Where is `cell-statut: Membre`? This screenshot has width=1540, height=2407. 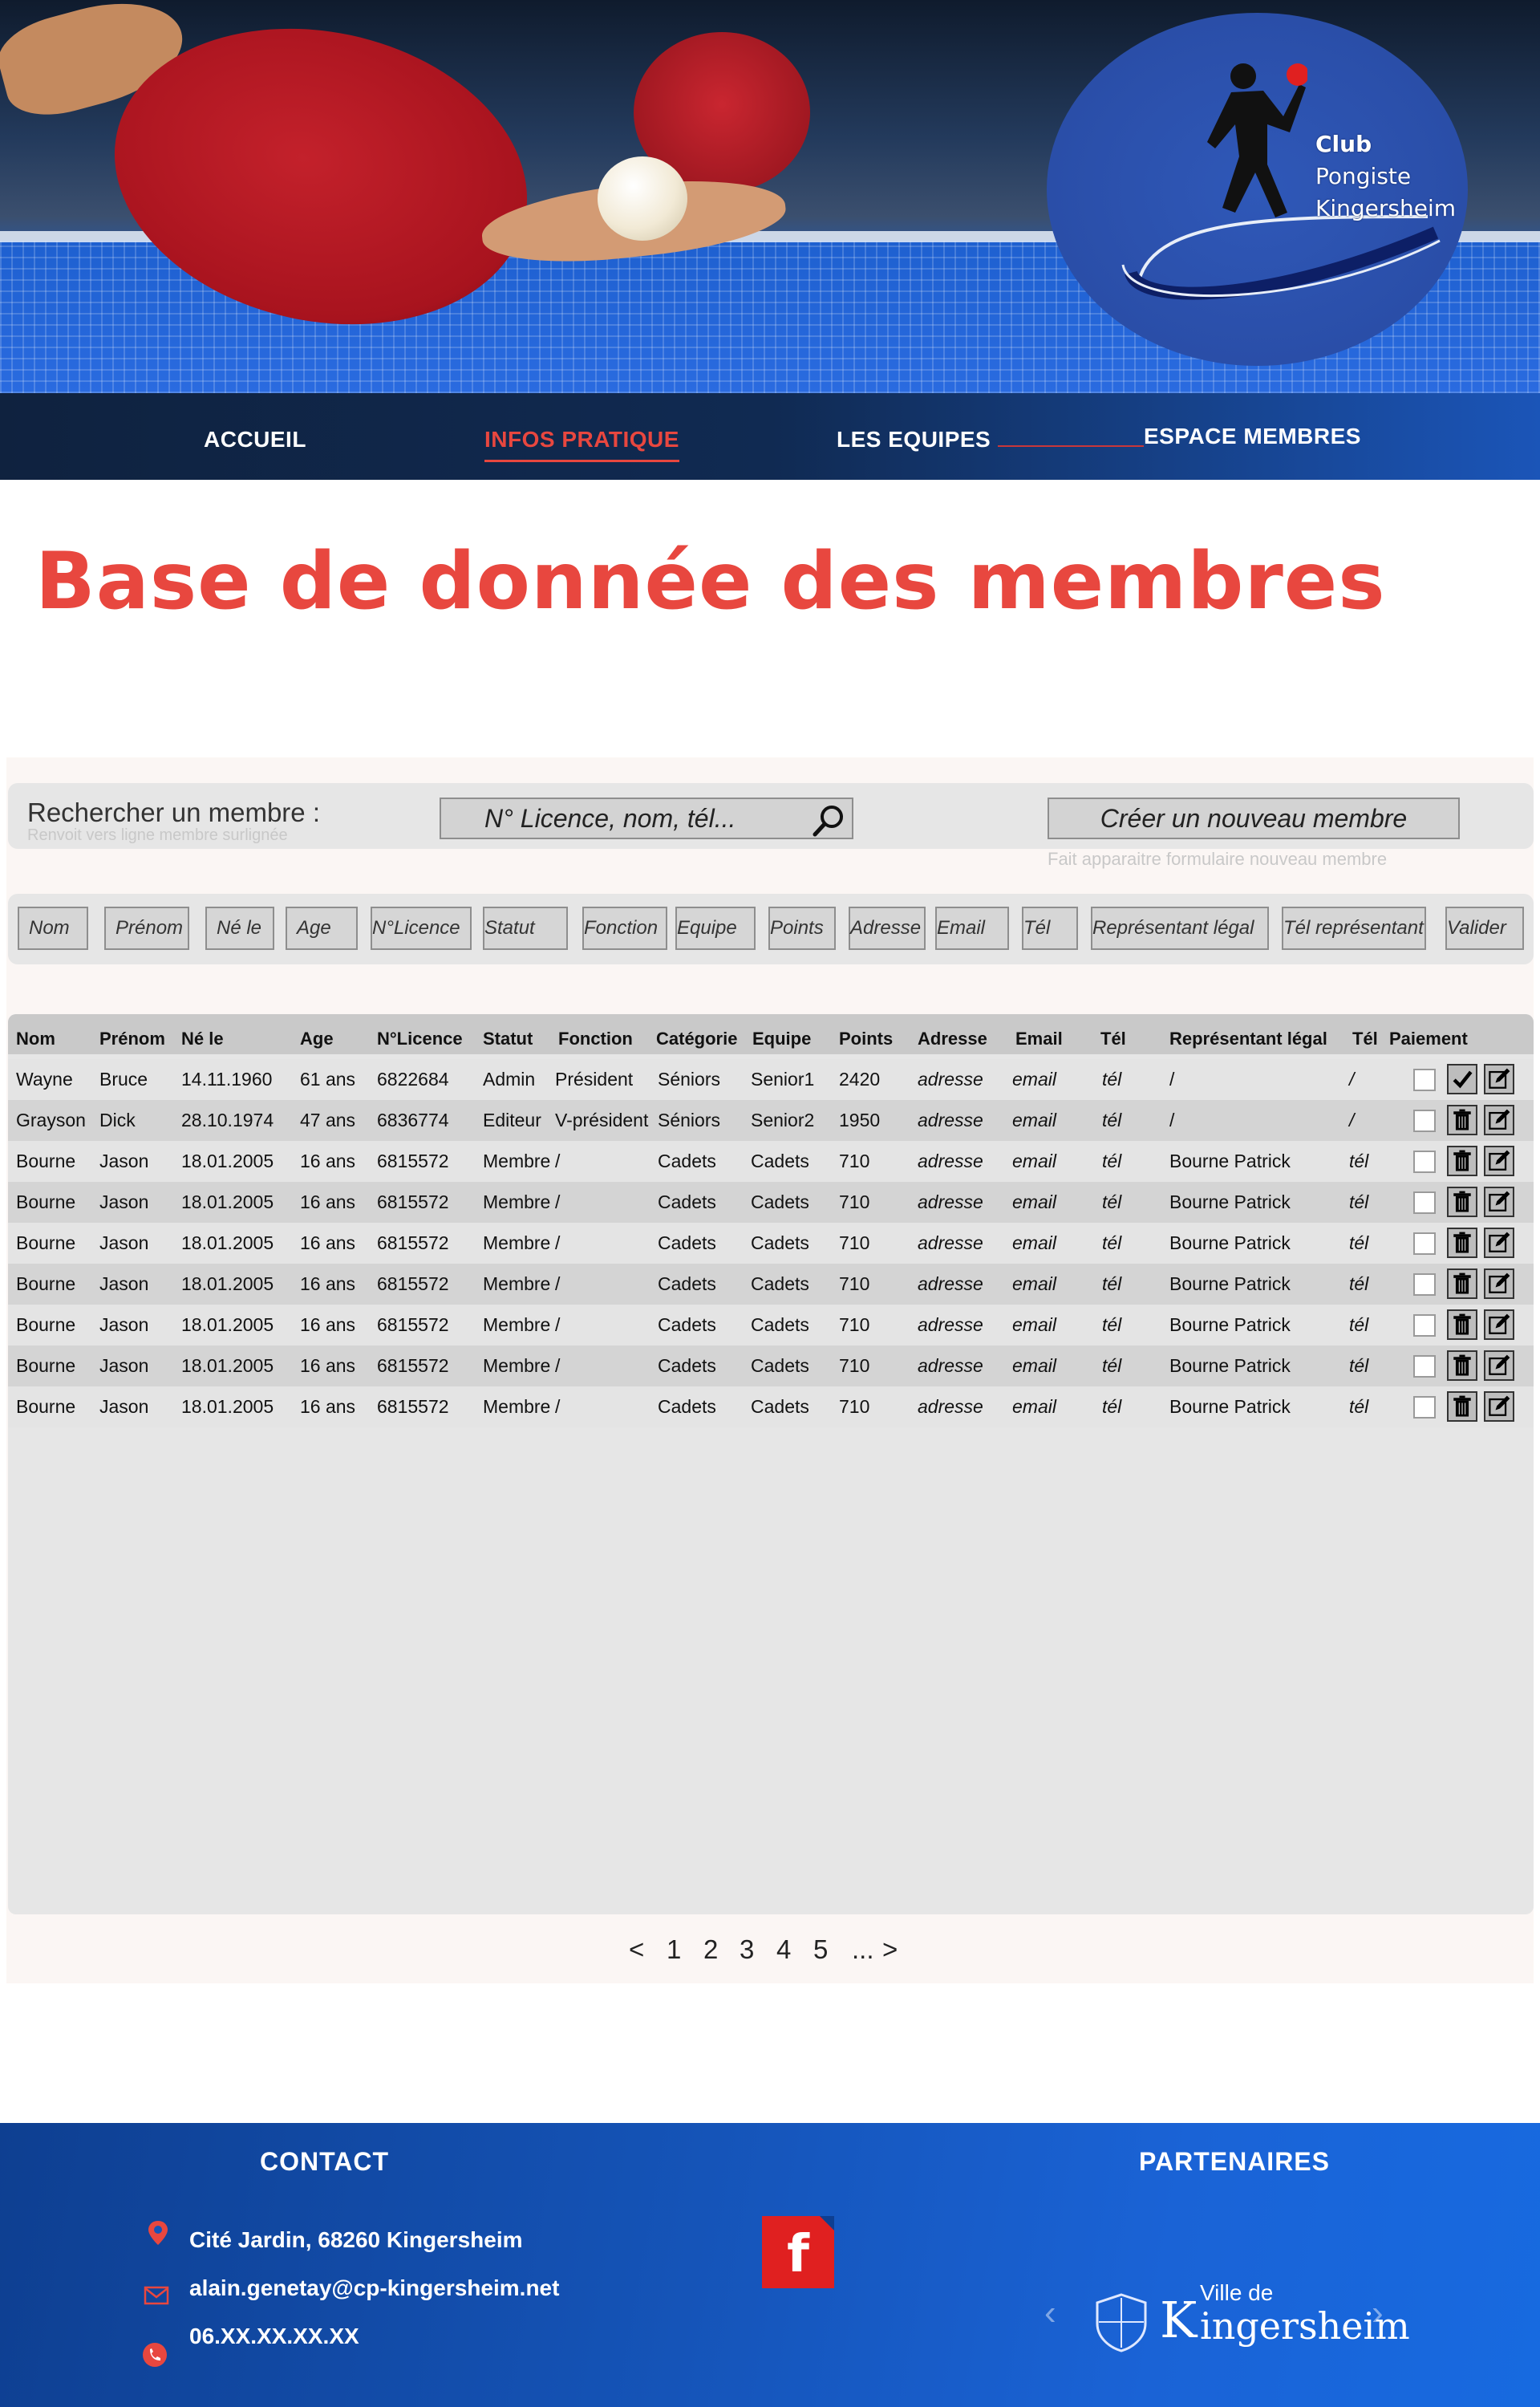
cell-statut: Membre is located at coordinates (517, 1406).